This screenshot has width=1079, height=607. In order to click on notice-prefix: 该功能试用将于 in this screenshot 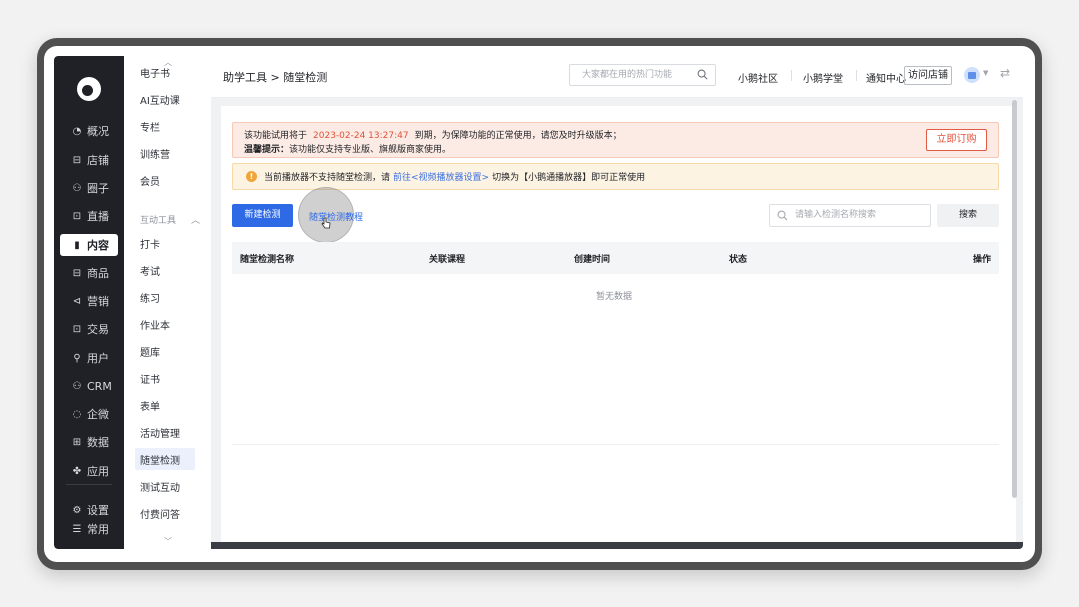, I will do `click(276, 136)`.